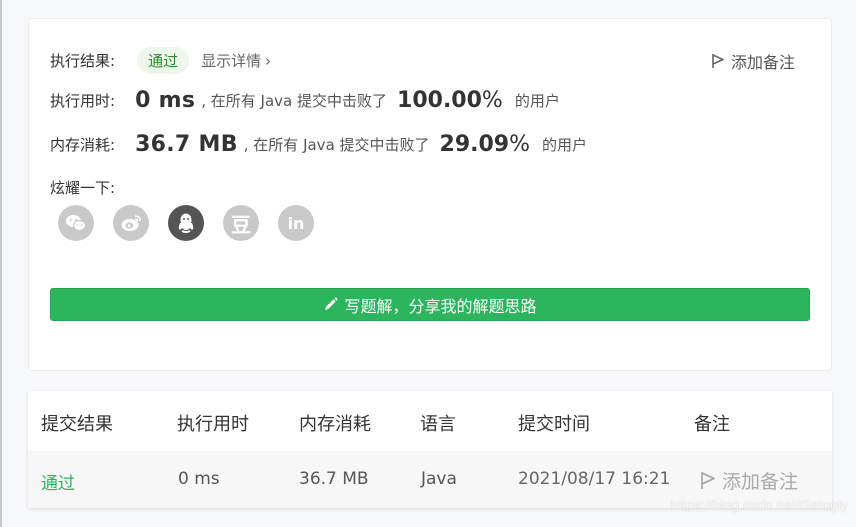 Image resolution: width=856 pixels, height=527 pixels. I want to click on row-memory: 36.7 MB, so click(334, 479).